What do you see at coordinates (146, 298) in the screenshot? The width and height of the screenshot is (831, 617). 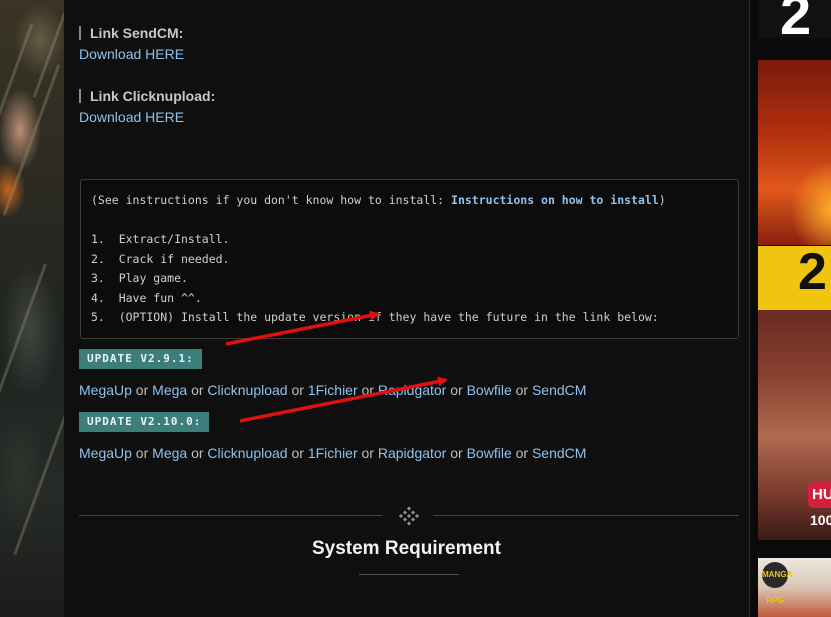 I see `instruction-step: 4. Have fun ^^.` at bounding box center [146, 298].